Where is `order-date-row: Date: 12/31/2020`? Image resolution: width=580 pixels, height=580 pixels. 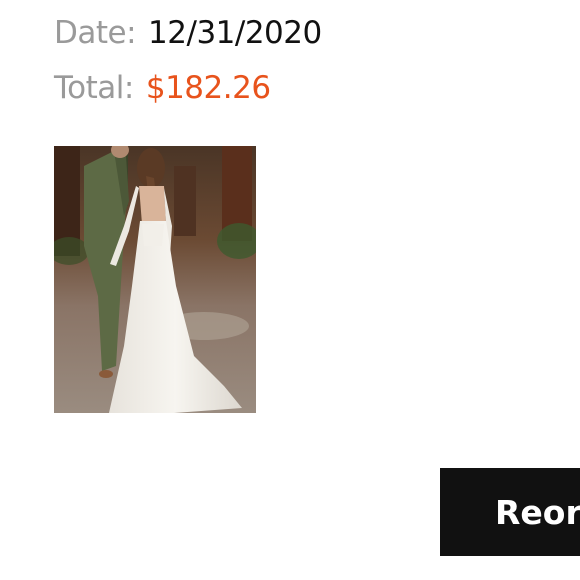 order-date-row: Date: 12/31/2020 is located at coordinates (188, 33).